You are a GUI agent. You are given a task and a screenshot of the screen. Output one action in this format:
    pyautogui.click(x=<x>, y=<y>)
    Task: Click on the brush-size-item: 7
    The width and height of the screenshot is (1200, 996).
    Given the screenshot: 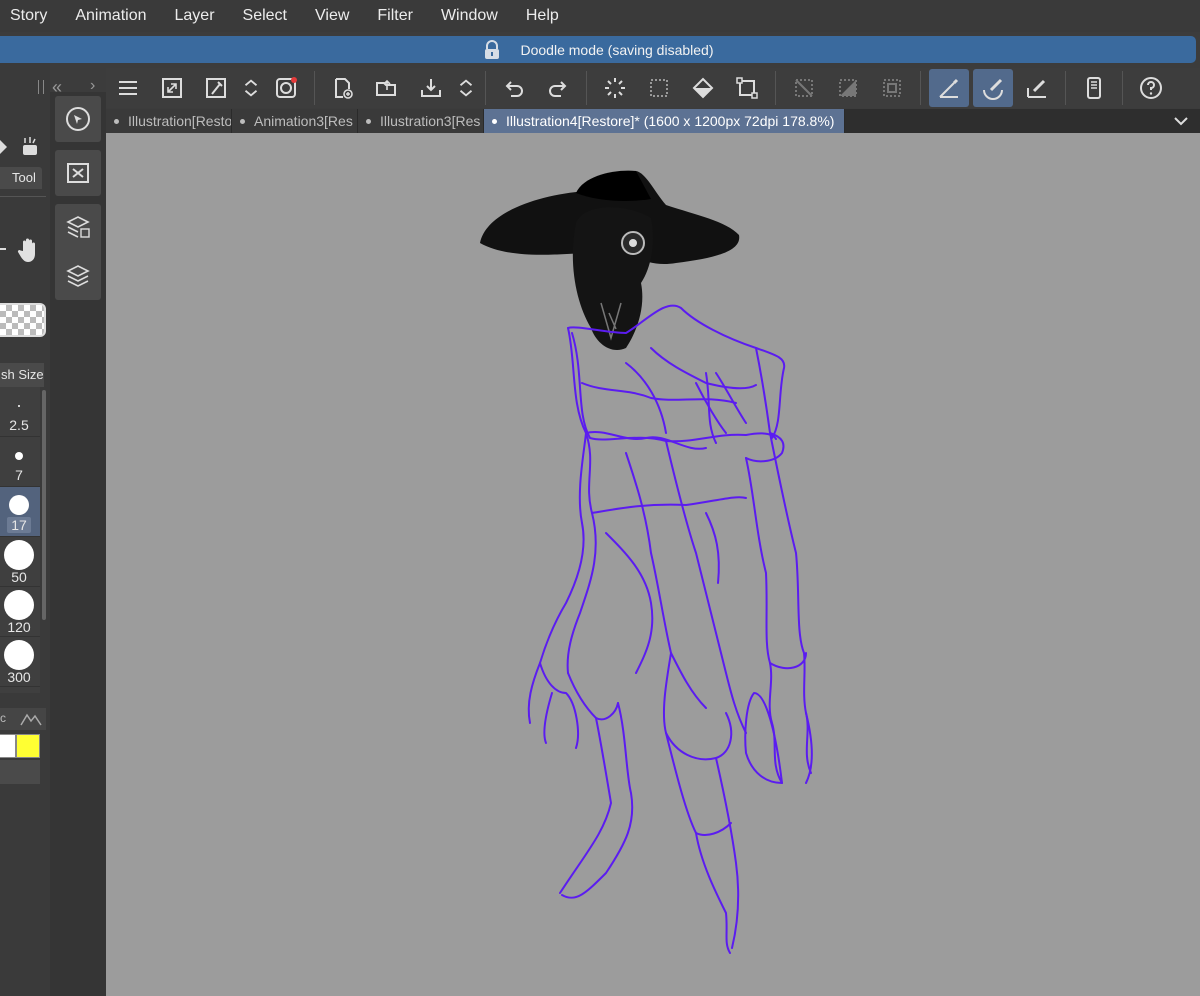 What is the action you would take?
    pyautogui.click(x=20, y=462)
    